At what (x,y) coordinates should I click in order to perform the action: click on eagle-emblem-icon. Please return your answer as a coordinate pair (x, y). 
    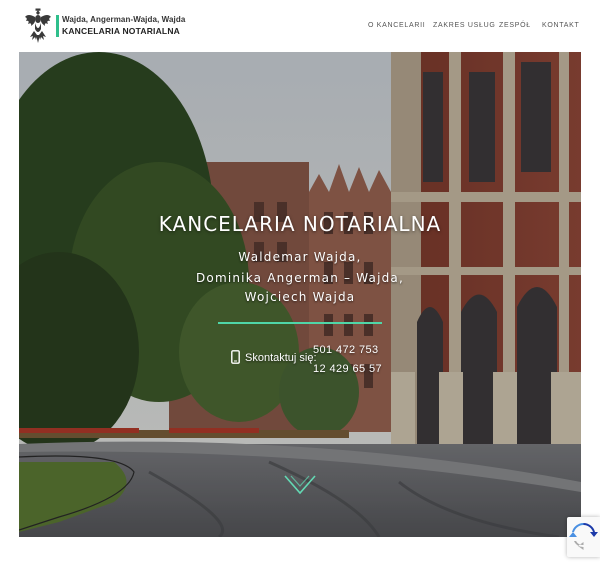
    Looking at the image, I should click on (38, 26).